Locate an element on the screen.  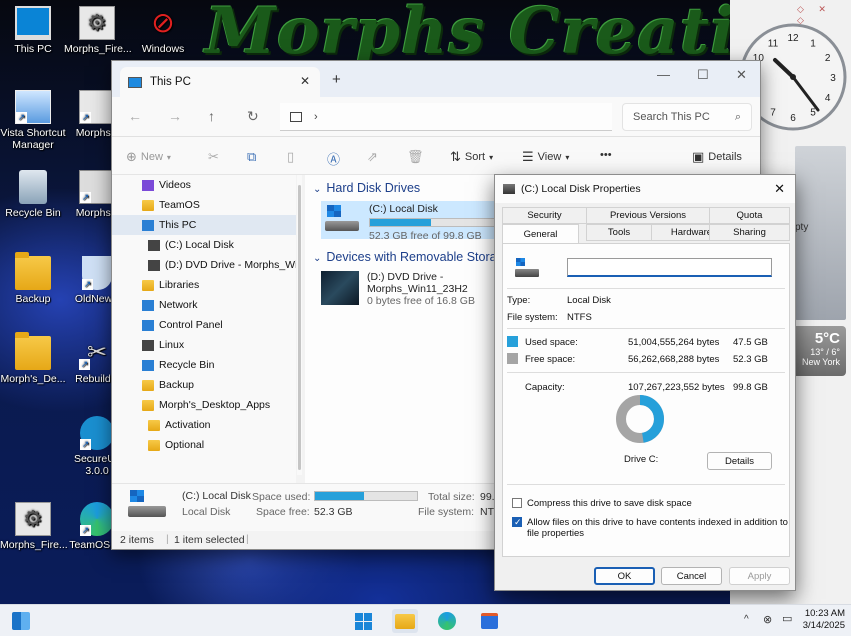
tab-this-pc: This PC ✕ is located at coordinates (220, 82).